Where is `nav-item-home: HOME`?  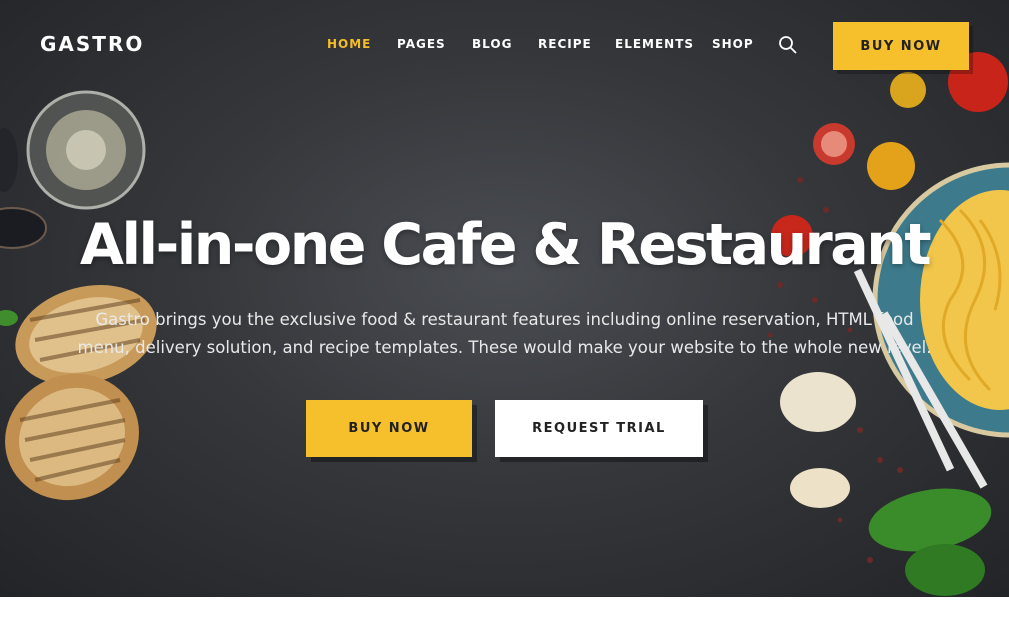 nav-item-home: HOME is located at coordinates (349, 44).